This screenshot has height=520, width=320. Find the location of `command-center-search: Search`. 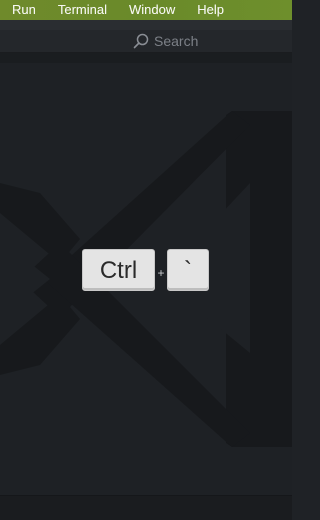

command-center-search: Search is located at coordinates (165, 41).